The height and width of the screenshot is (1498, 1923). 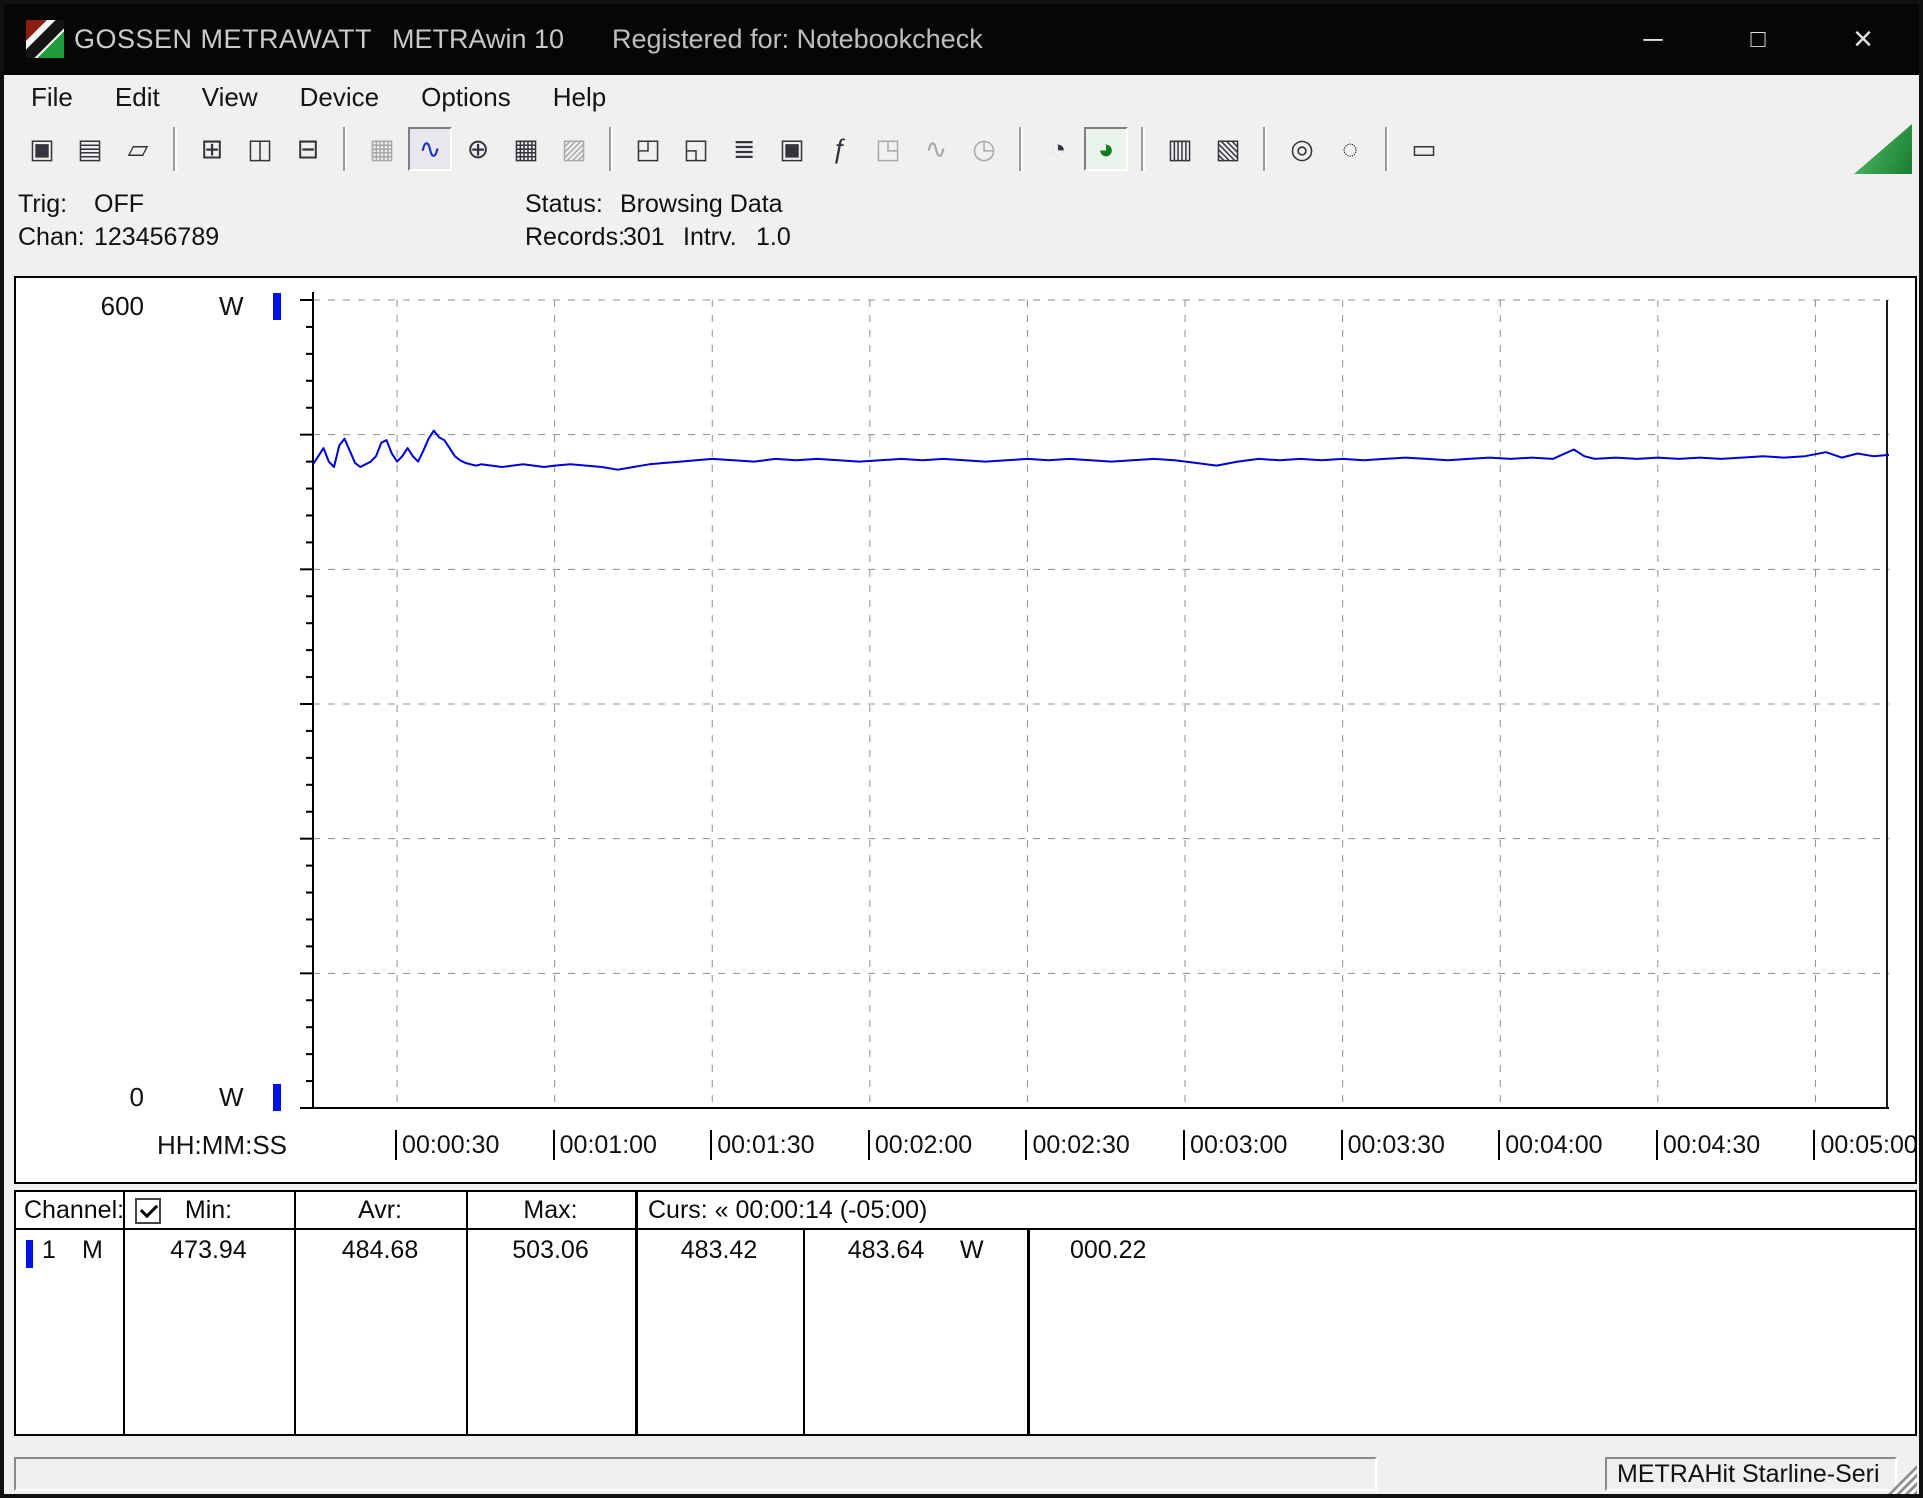 I want to click on channels-value: 123456789, so click(x=157, y=237).